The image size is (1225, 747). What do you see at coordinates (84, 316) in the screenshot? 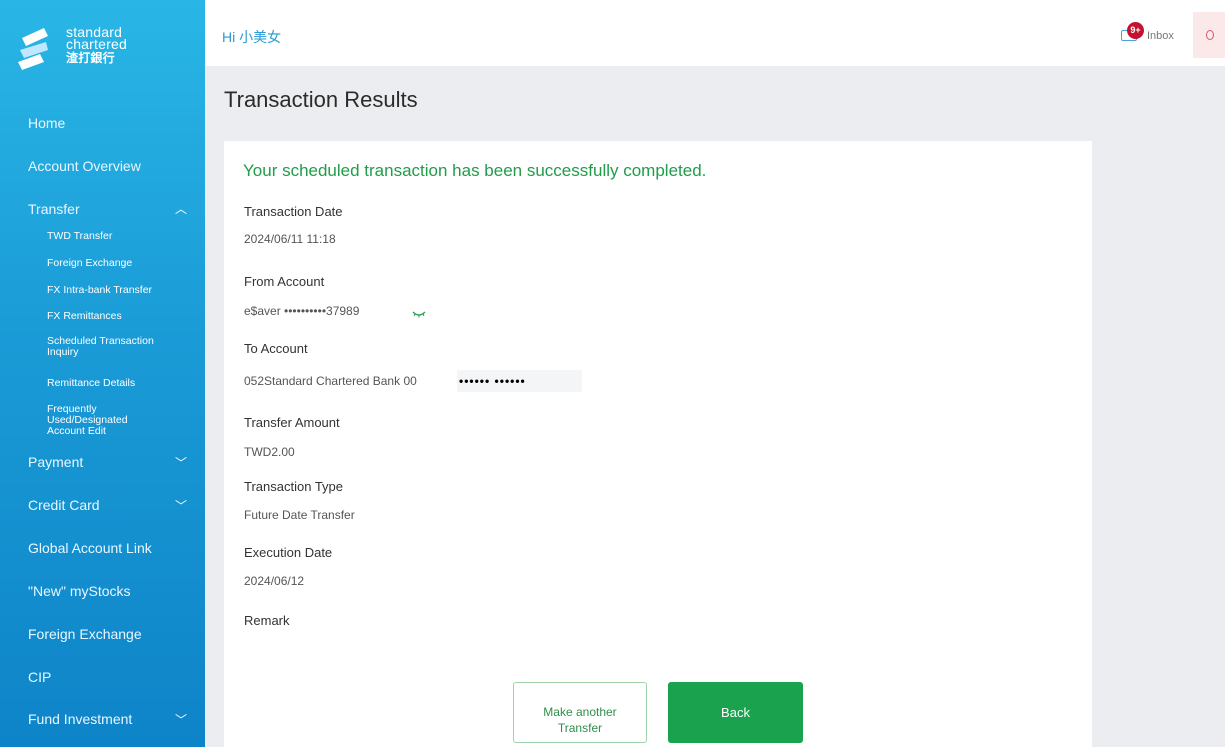
I see `sidebar-subitem-fx-remittances: FX Remittances` at bounding box center [84, 316].